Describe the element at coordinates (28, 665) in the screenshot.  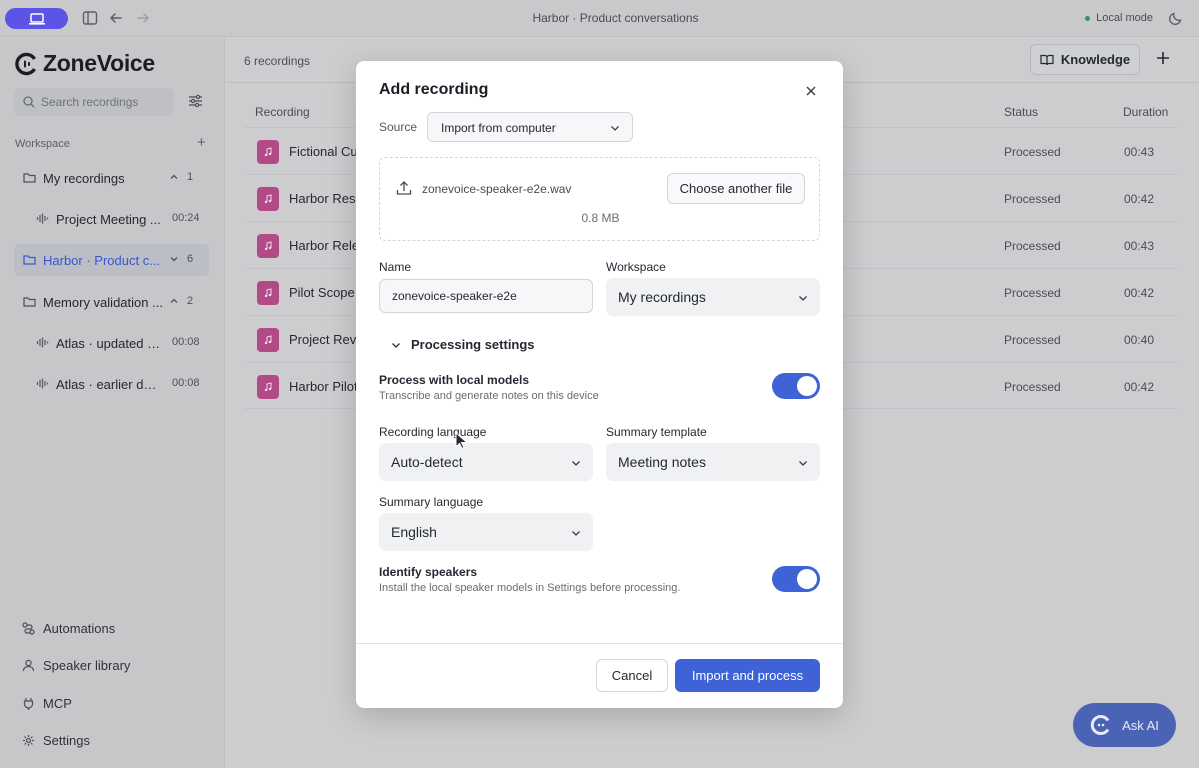
I see `user-icon` at that location.